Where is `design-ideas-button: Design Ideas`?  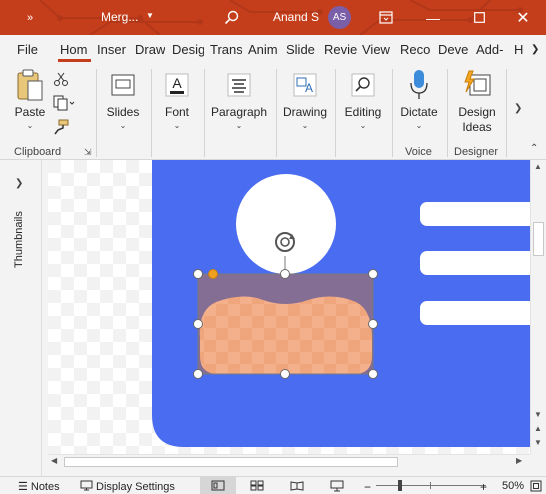
design-ideas-button: Design Ideas is located at coordinates (477, 102).